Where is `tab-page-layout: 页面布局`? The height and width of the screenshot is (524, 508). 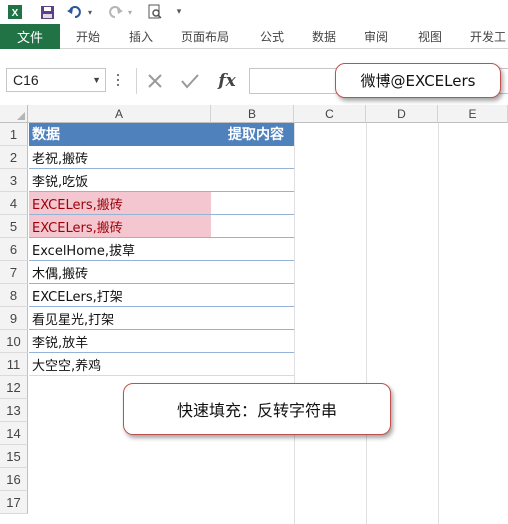
tab-page-layout: 页面布局 is located at coordinates (205, 36).